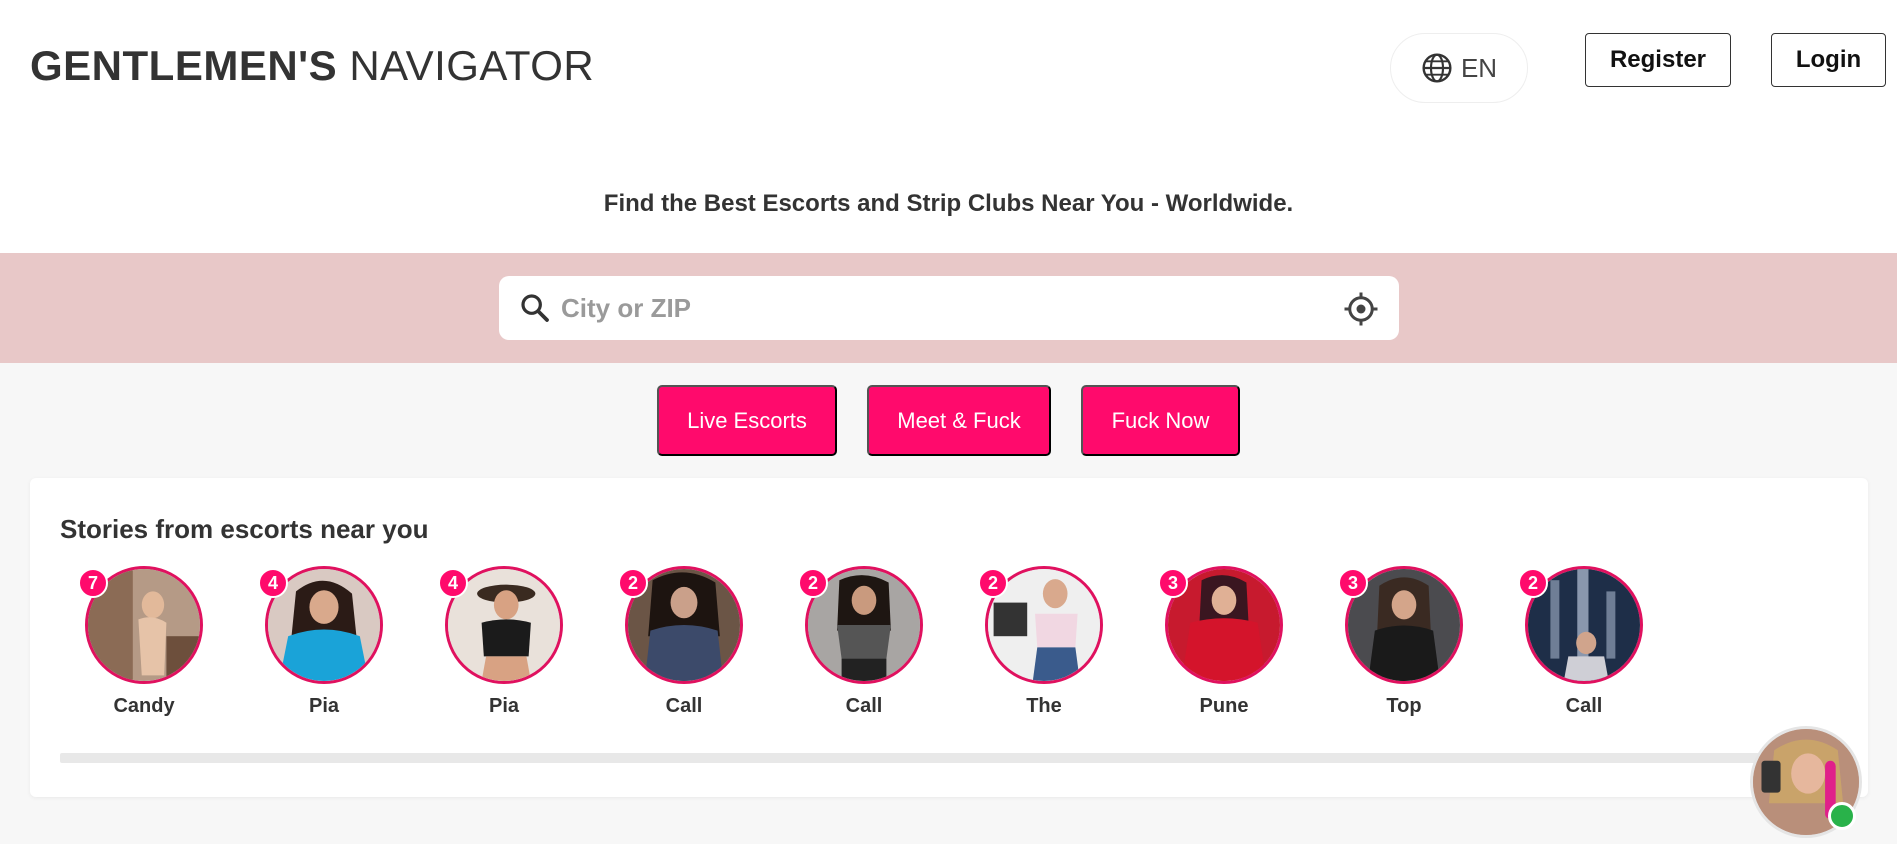  I want to click on search-section, so click(948, 308).